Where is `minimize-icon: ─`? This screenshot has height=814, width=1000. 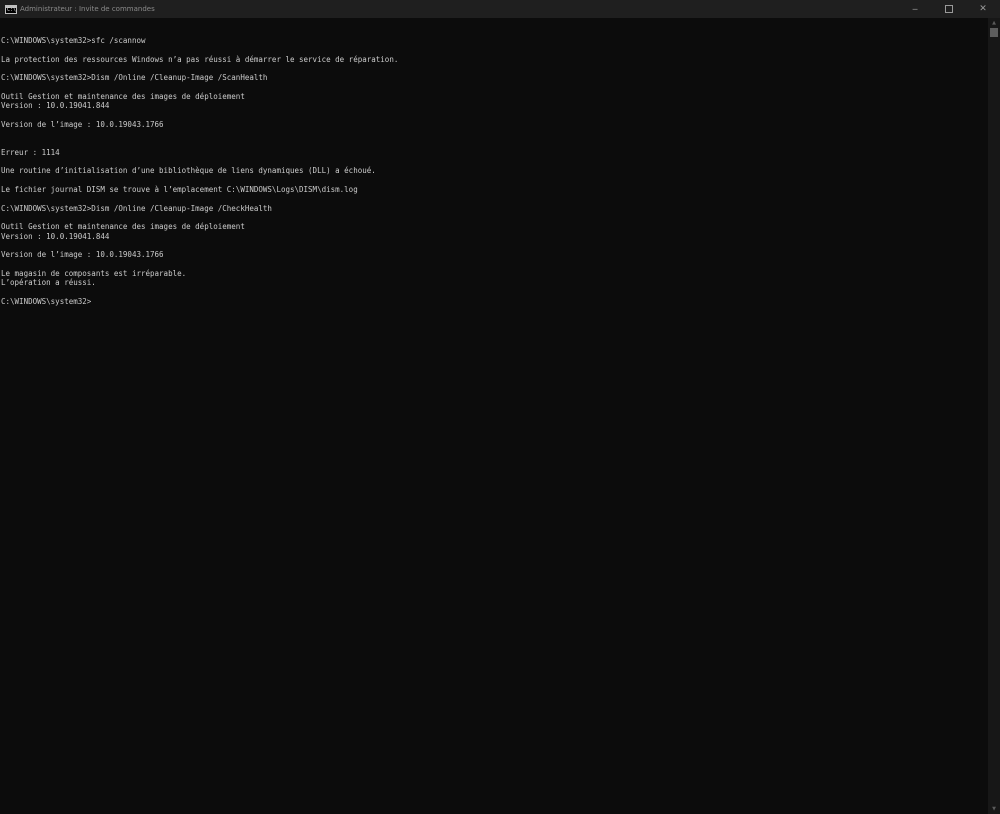 minimize-icon: ─ is located at coordinates (915, 9).